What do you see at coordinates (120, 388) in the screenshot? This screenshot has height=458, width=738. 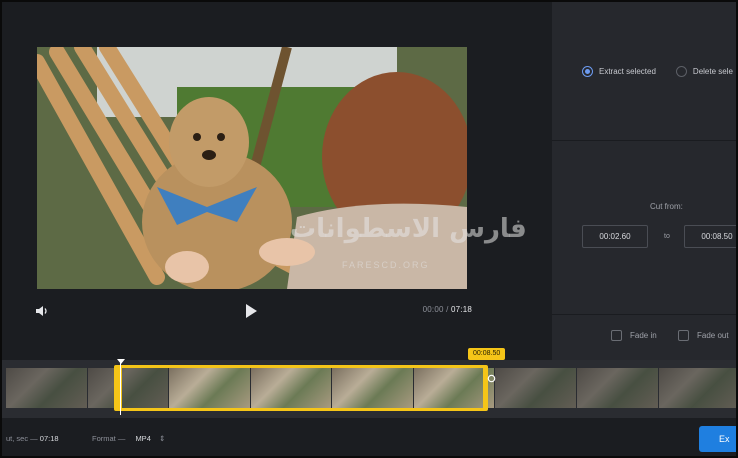 I see `playhead-line` at bounding box center [120, 388].